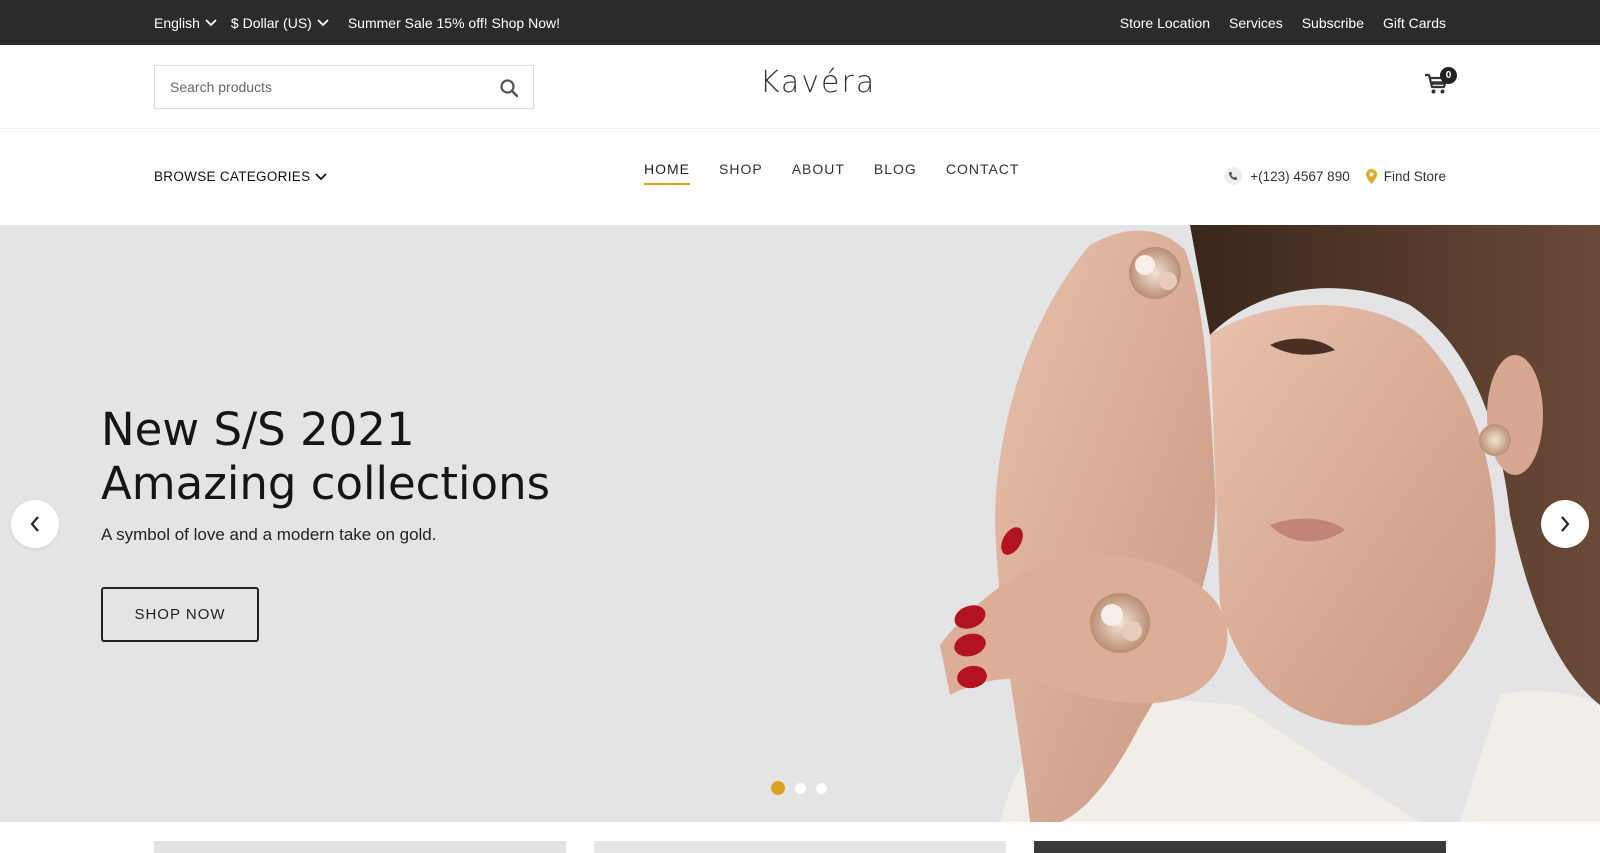 The image size is (1600, 853). I want to click on store-location-link: Store Location, so click(1165, 23).